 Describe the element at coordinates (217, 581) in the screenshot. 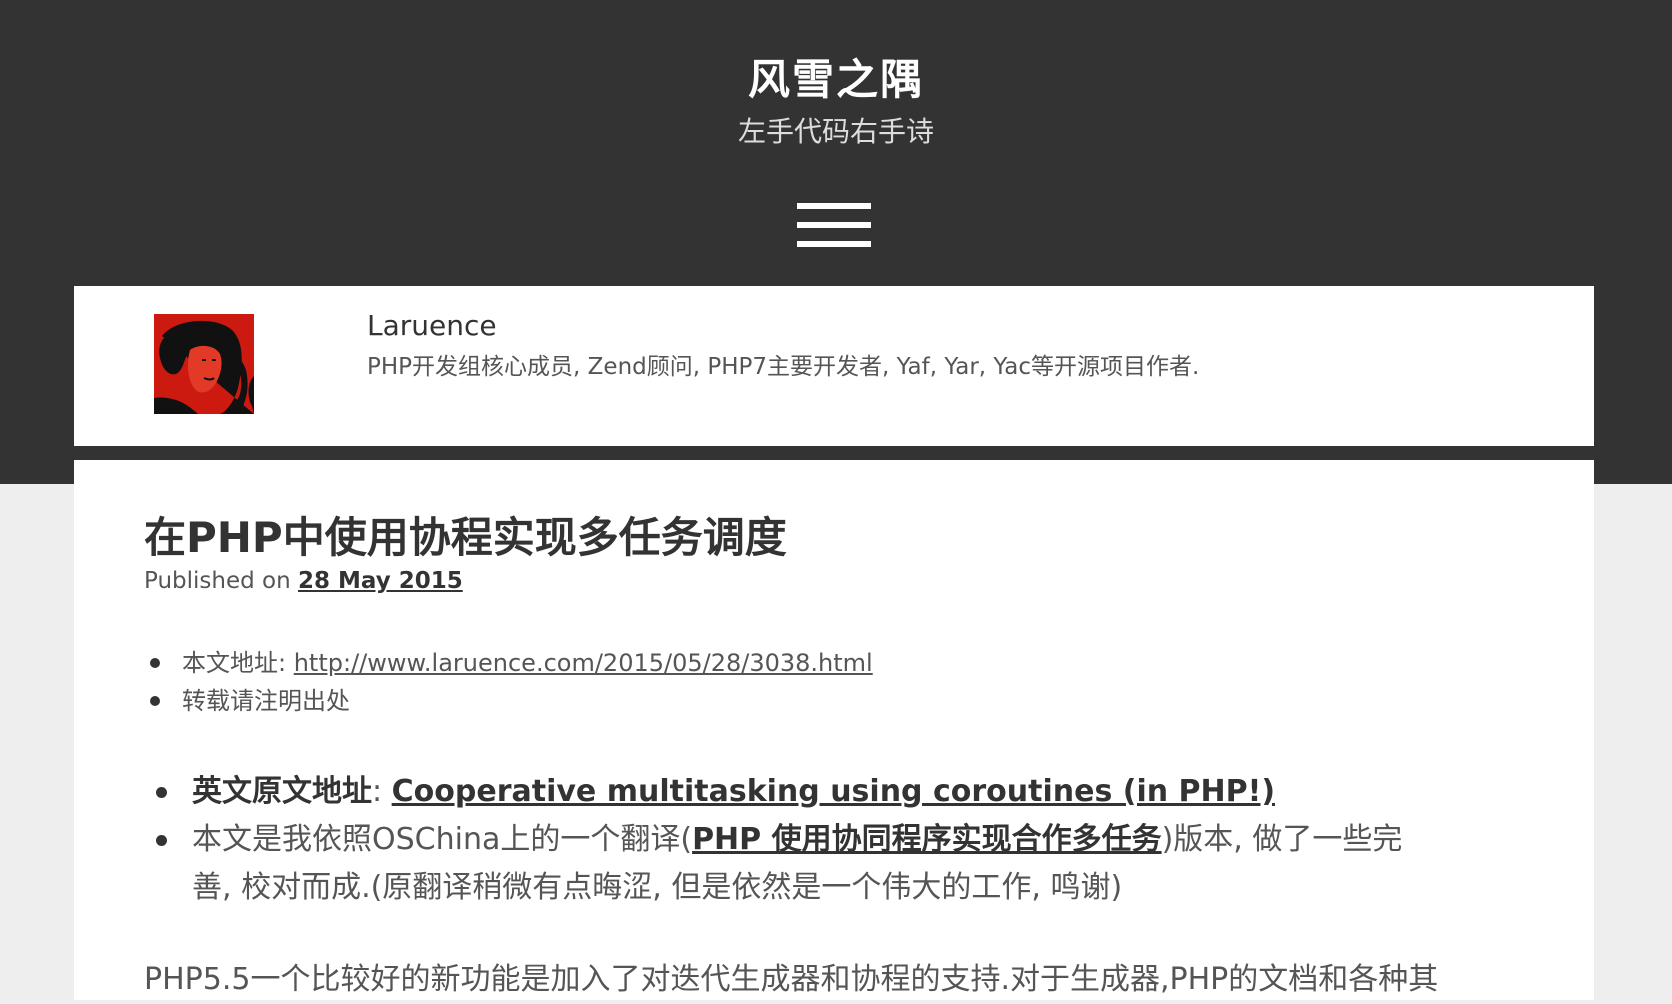

I see `published-label: Published on` at that location.